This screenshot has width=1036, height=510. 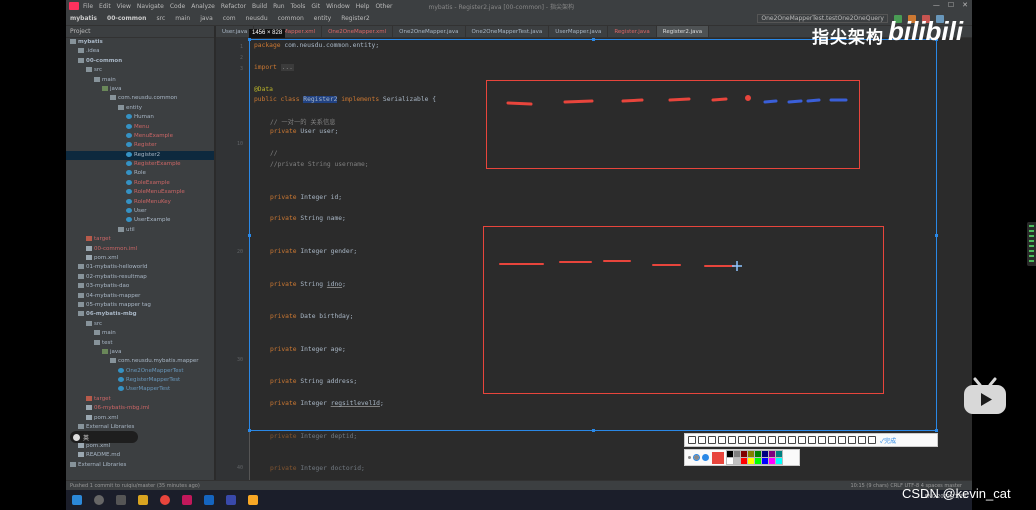 What do you see at coordinates (86, 438) in the screenshot?
I see `ime-label: 英` at bounding box center [86, 438].